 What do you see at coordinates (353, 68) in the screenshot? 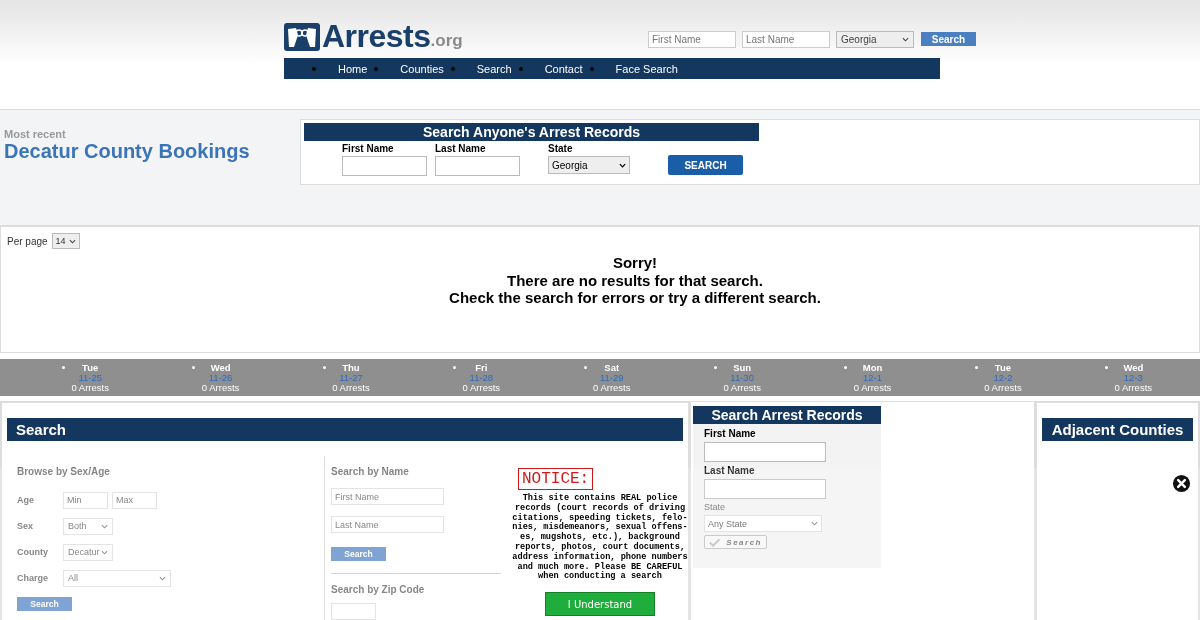
I see `nav-link: Home` at bounding box center [353, 68].